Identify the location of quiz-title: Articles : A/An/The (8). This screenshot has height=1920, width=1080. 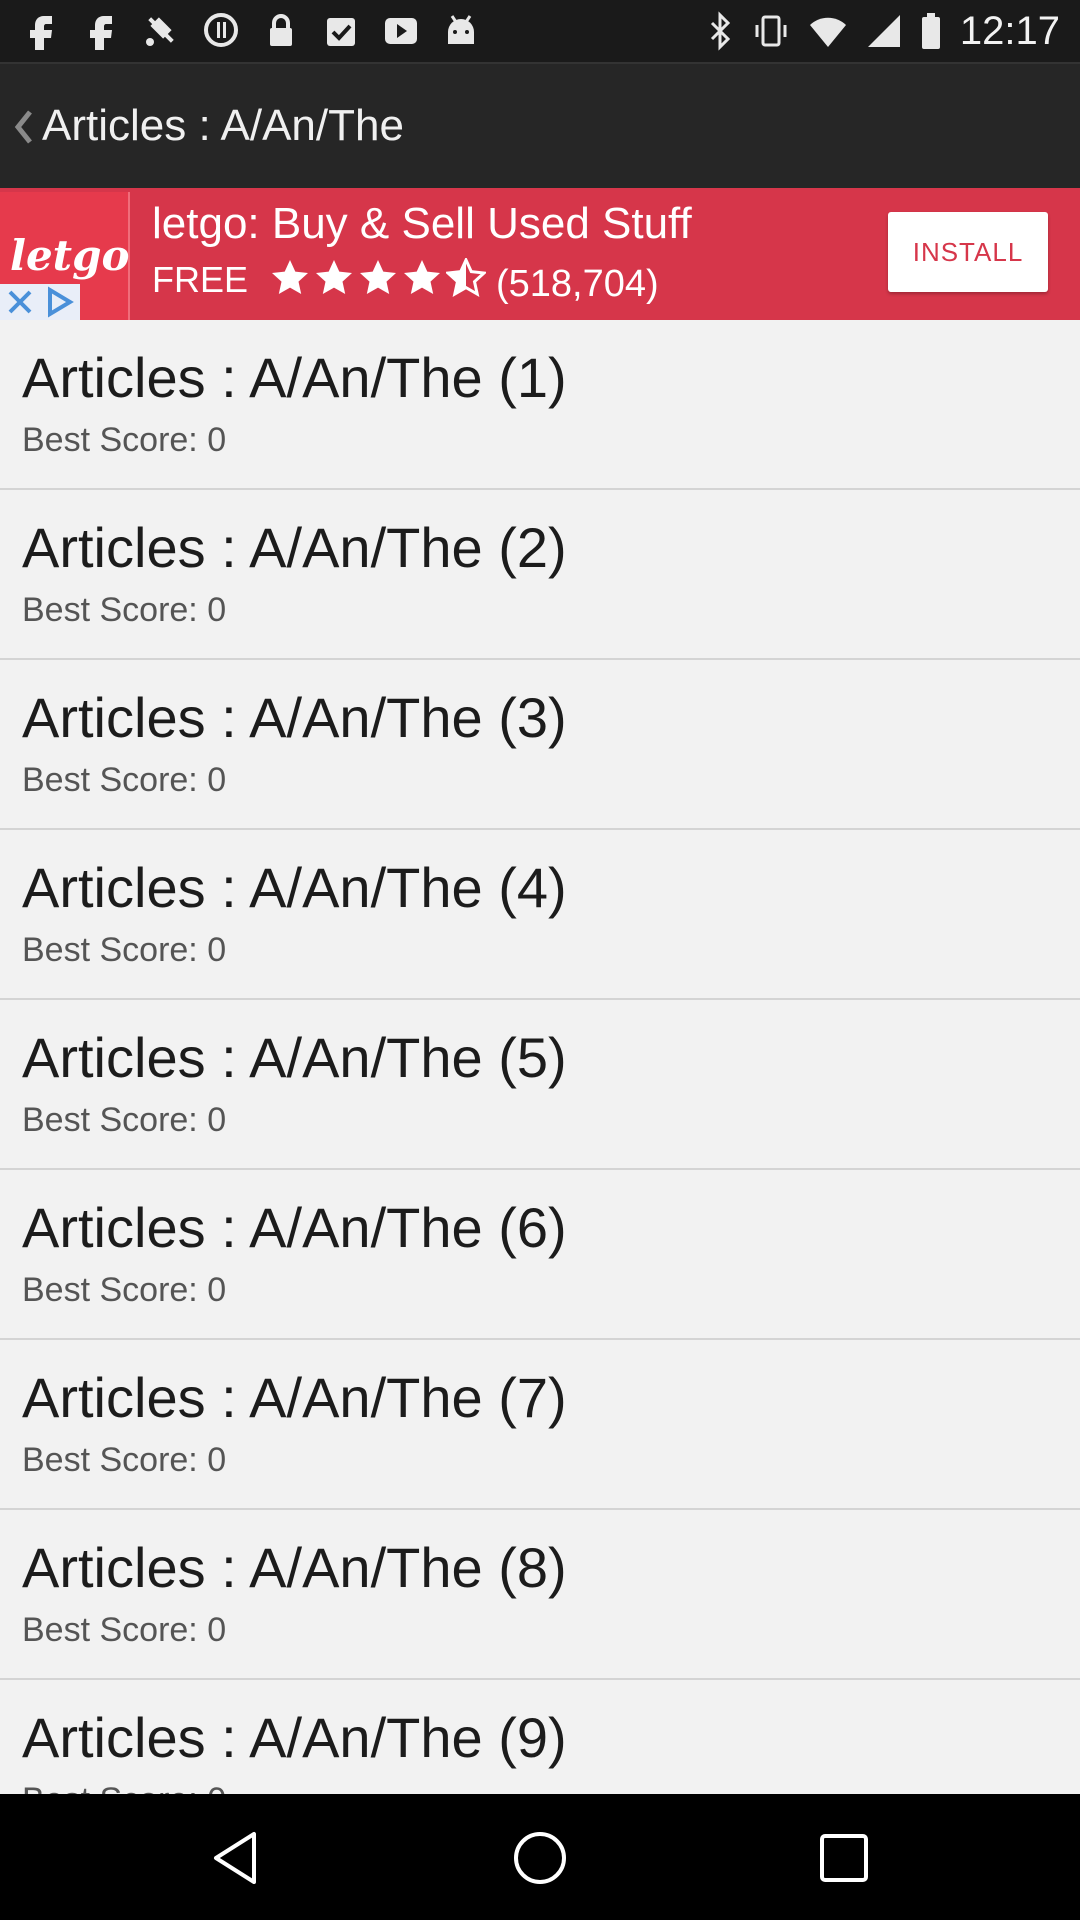
(294, 1567).